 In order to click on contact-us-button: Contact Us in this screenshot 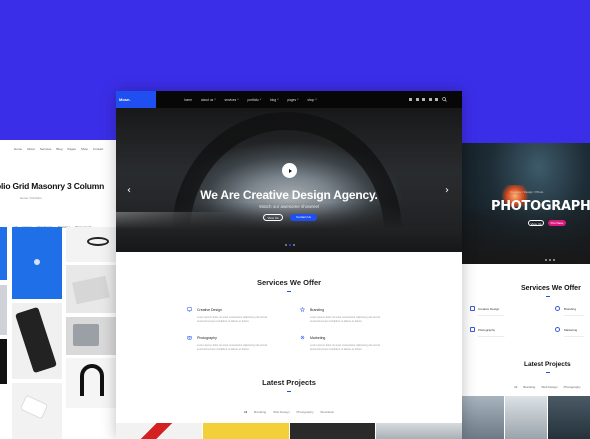, I will do `click(303, 217)`.